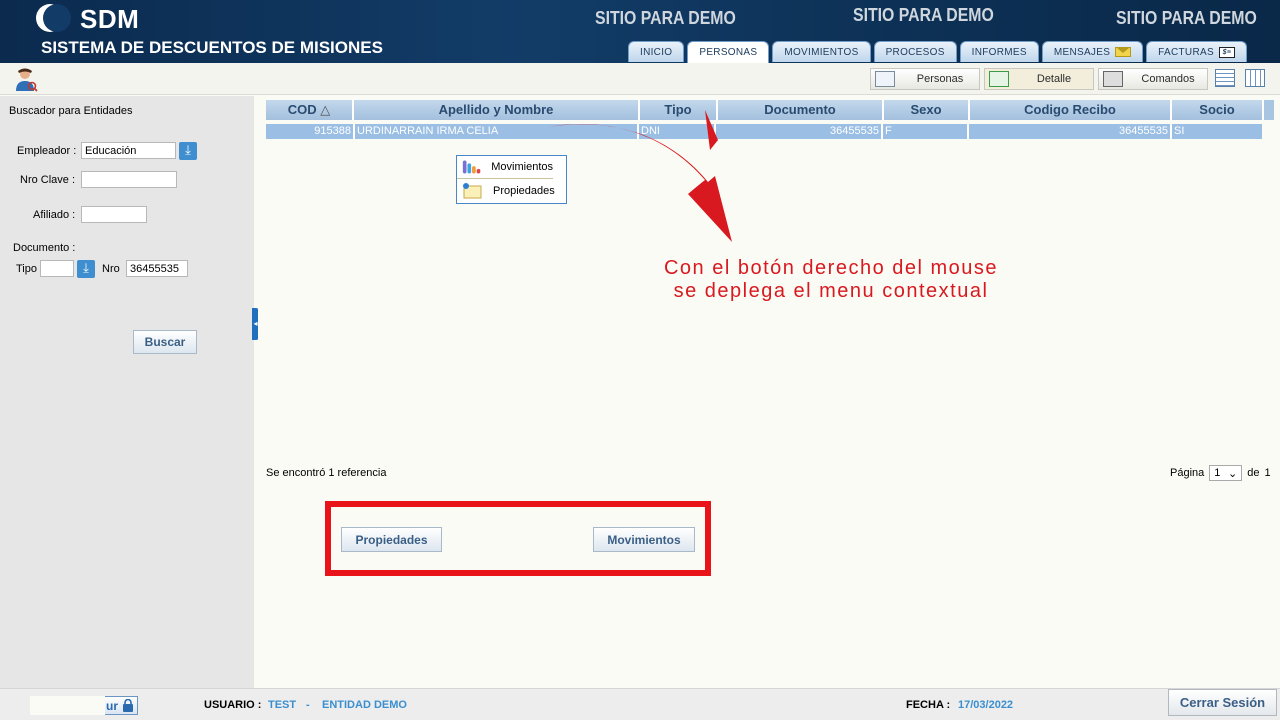  Describe the element at coordinates (26, 80) in the screenshot. I see `user-search-icon` at that location.